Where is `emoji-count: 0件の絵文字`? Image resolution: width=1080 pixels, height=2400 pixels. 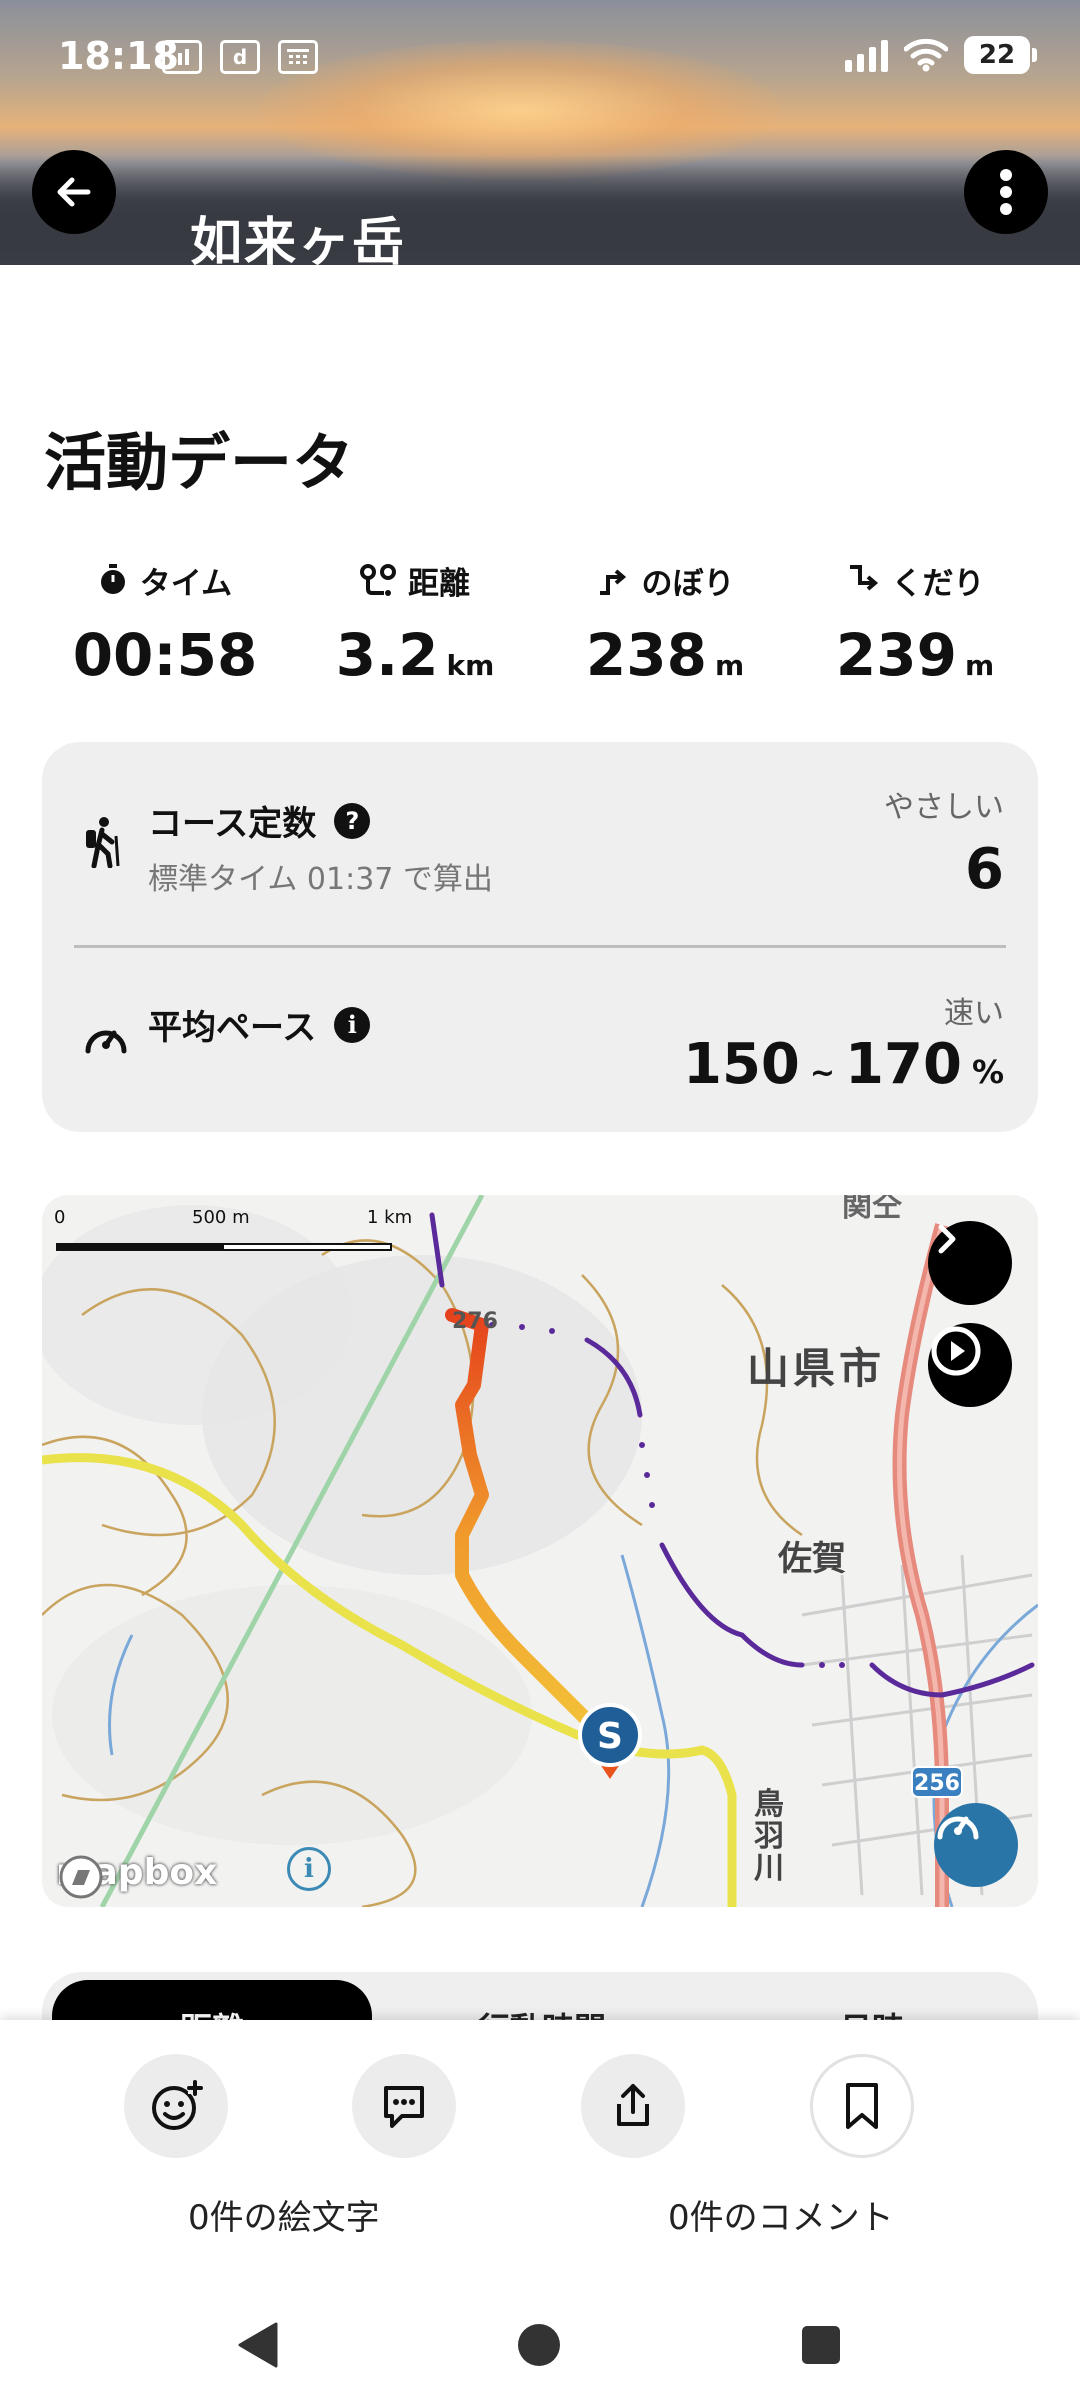 emoji-count: 0件の絵文字 is located at coordinates (284, 2214).